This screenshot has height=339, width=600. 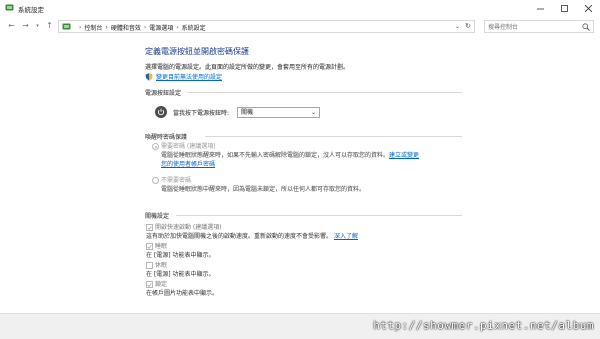 I want to click on checkbox-label: 睡眠, so click(x=161, y=246).